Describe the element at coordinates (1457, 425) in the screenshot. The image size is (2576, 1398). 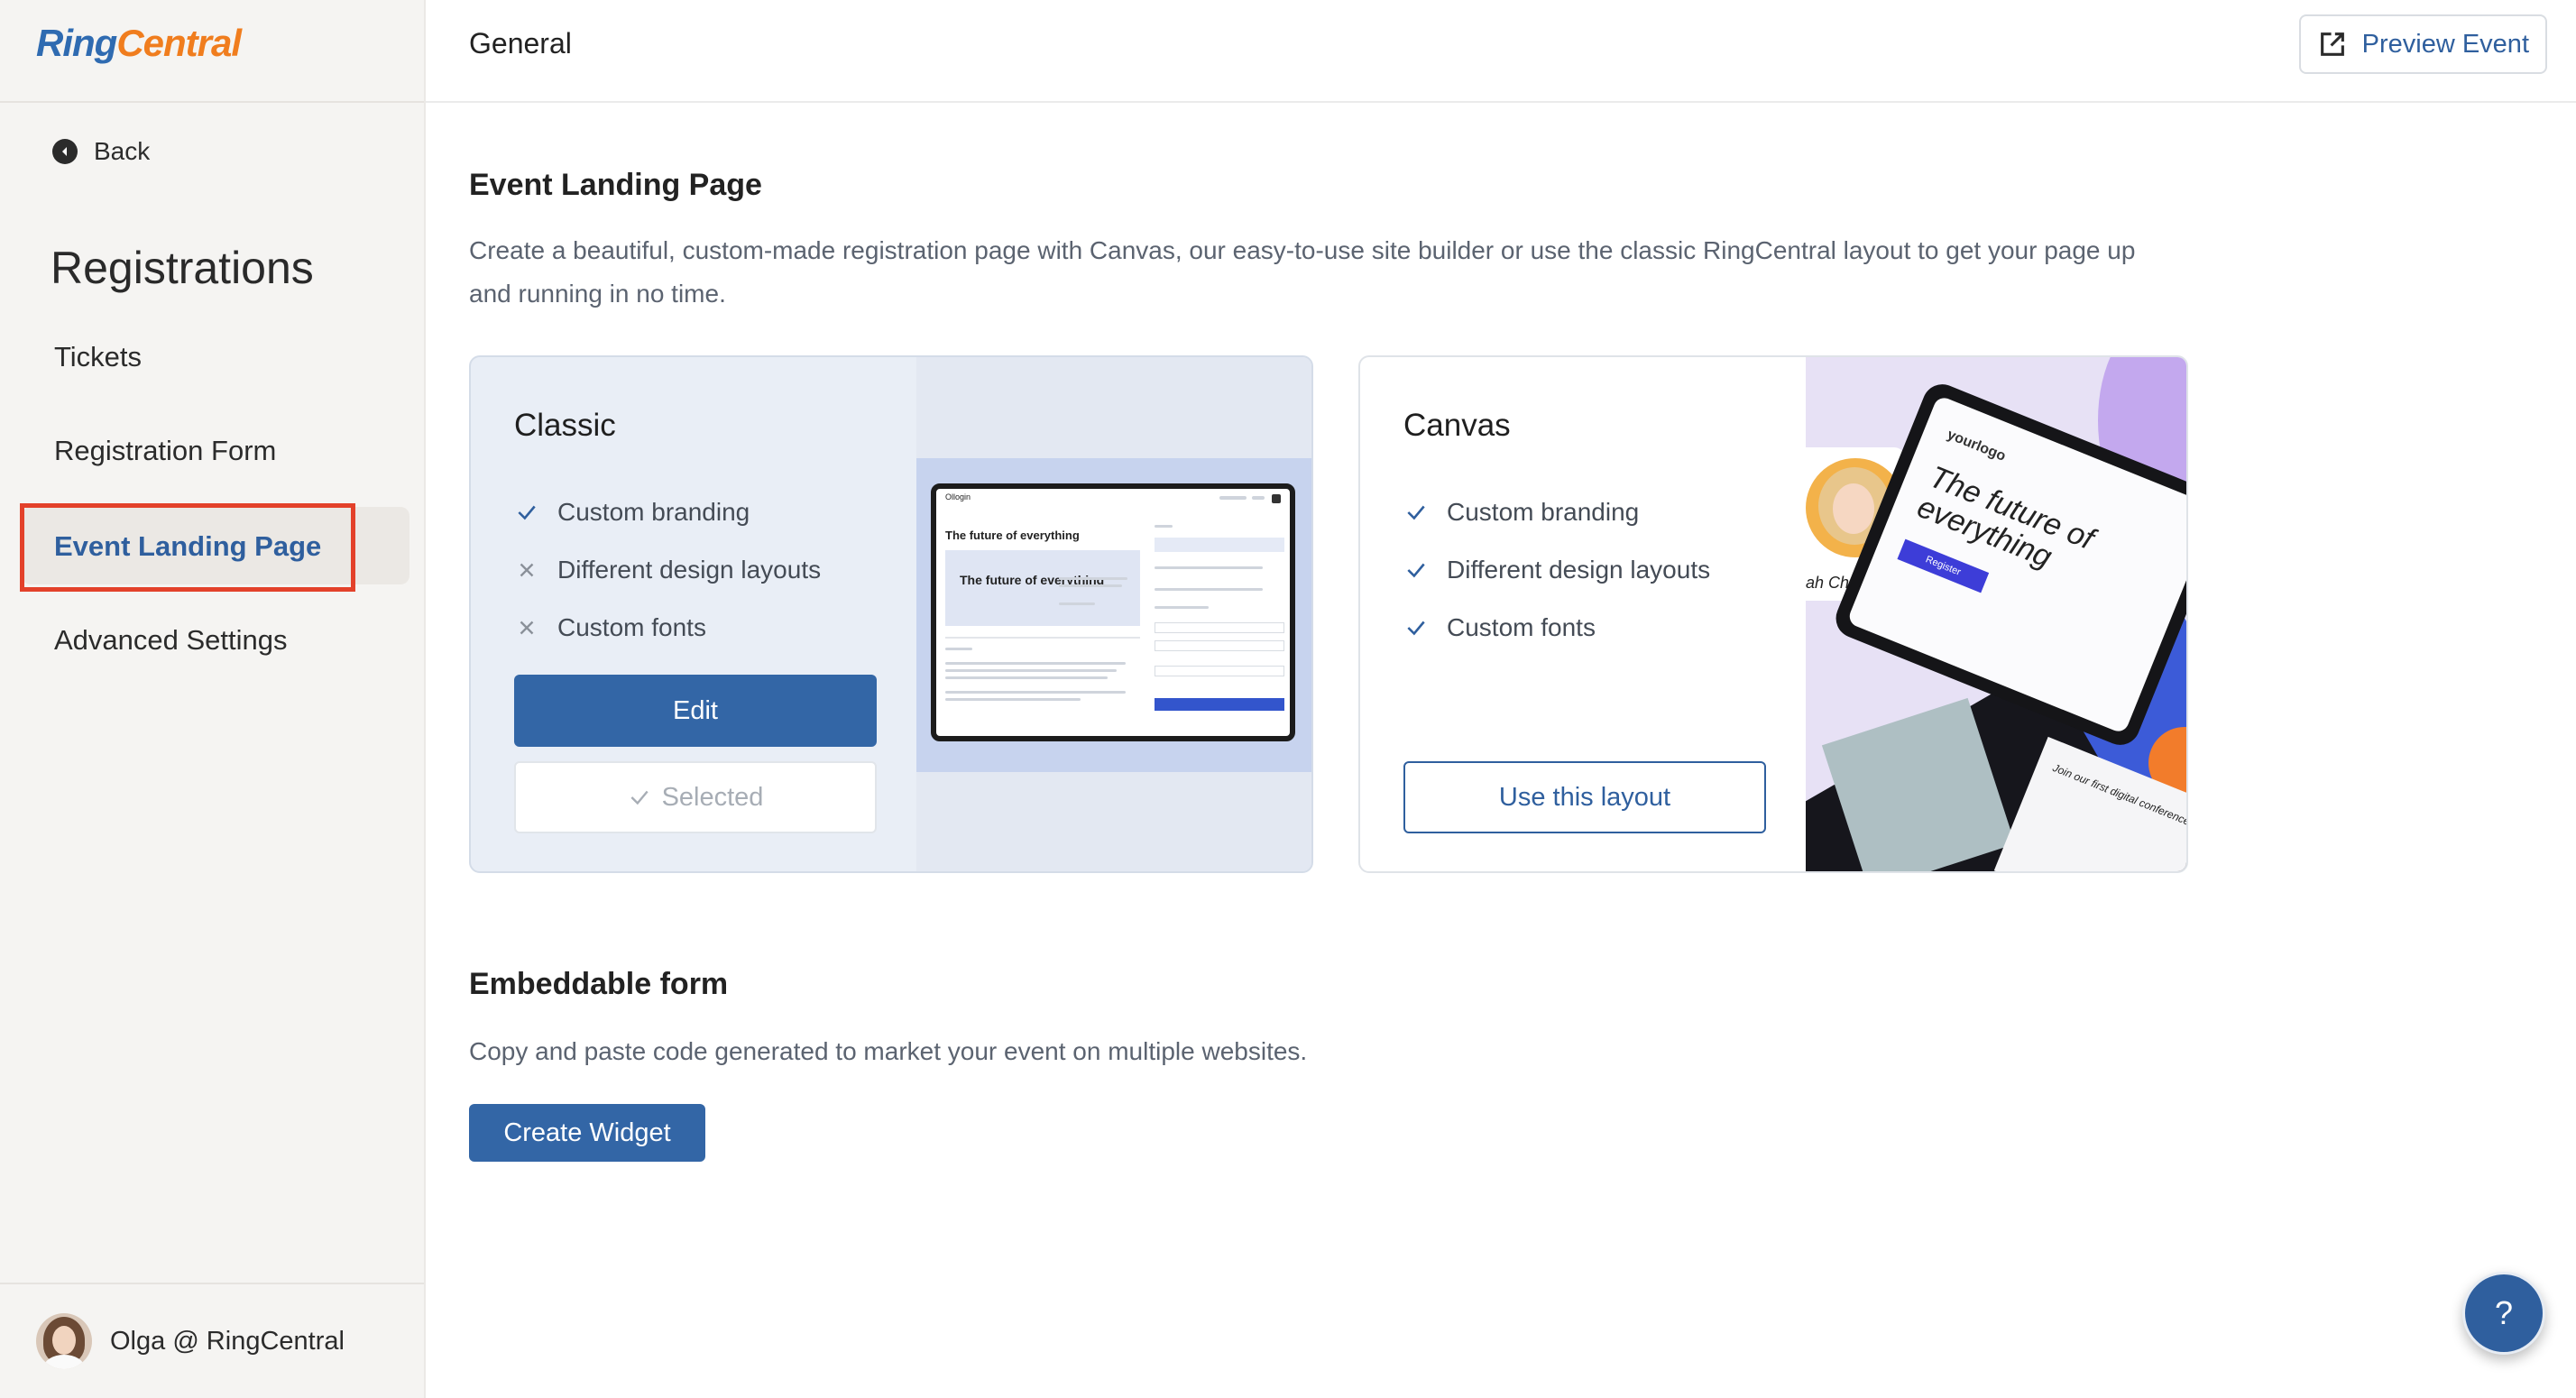
I see `canvas-card-title: Canvas` at that location.